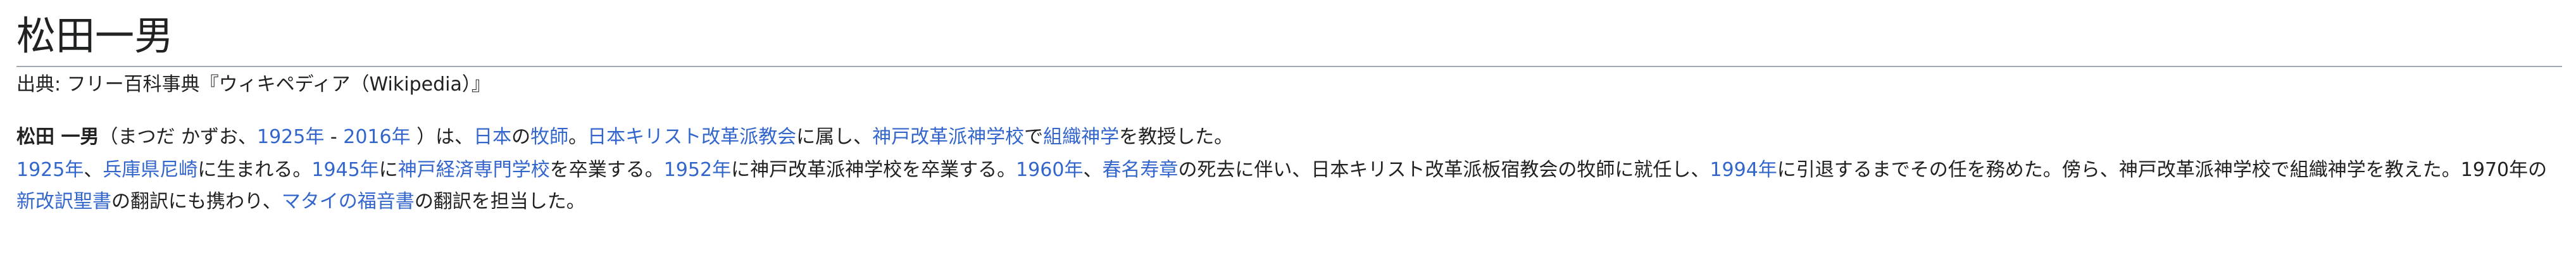 This screenshot has width=2576, height=257. I want to click on text-span: 。, so click(578, 137).